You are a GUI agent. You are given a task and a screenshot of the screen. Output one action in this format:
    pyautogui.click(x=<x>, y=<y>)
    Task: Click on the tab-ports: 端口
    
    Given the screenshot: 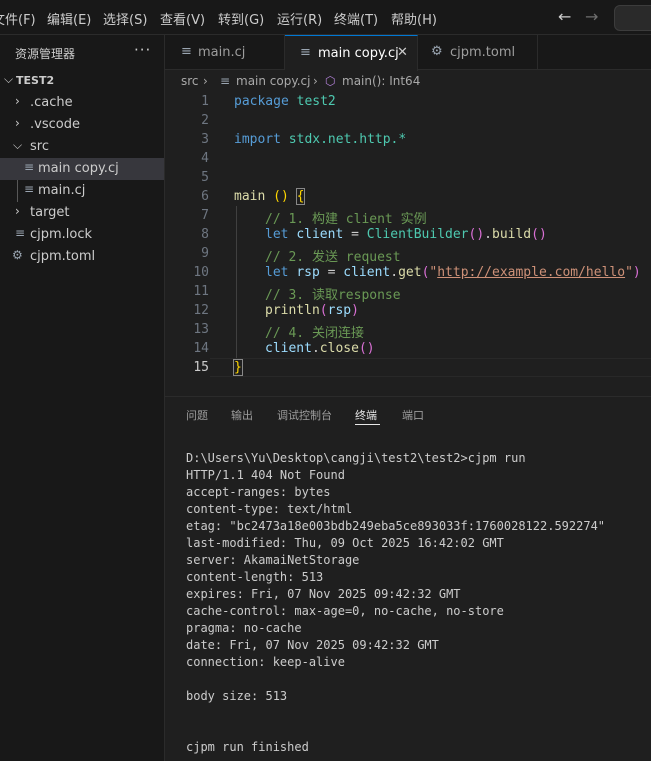 What is the action you would take?
    pyautogui.click(x=413, y=415)
    